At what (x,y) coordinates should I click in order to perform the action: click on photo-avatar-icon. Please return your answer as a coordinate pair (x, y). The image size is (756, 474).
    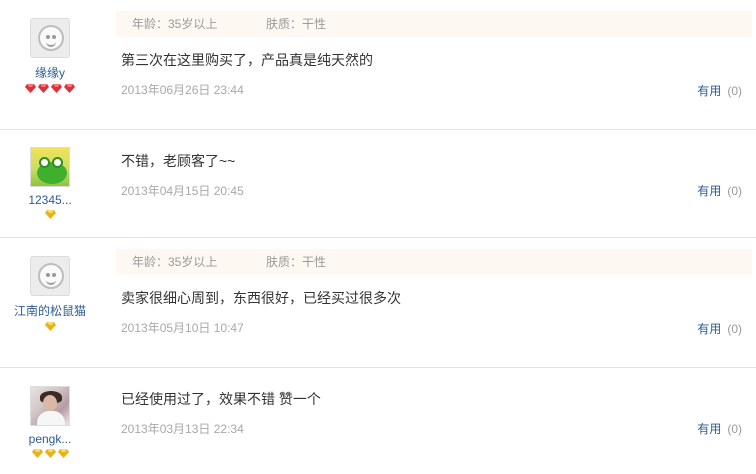
    Looking at the image, I should click on (50, 406).